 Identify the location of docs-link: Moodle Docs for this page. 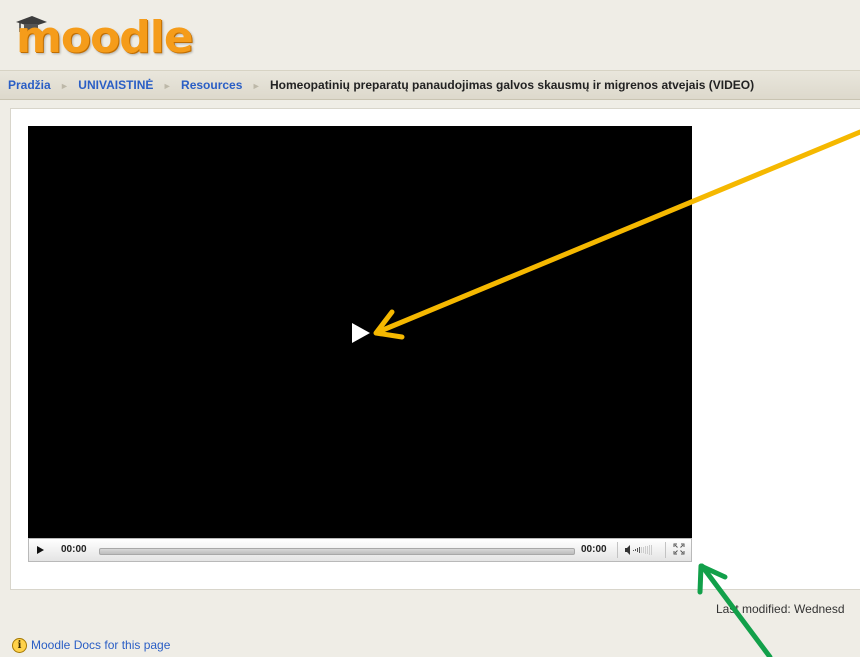
(100, 645).